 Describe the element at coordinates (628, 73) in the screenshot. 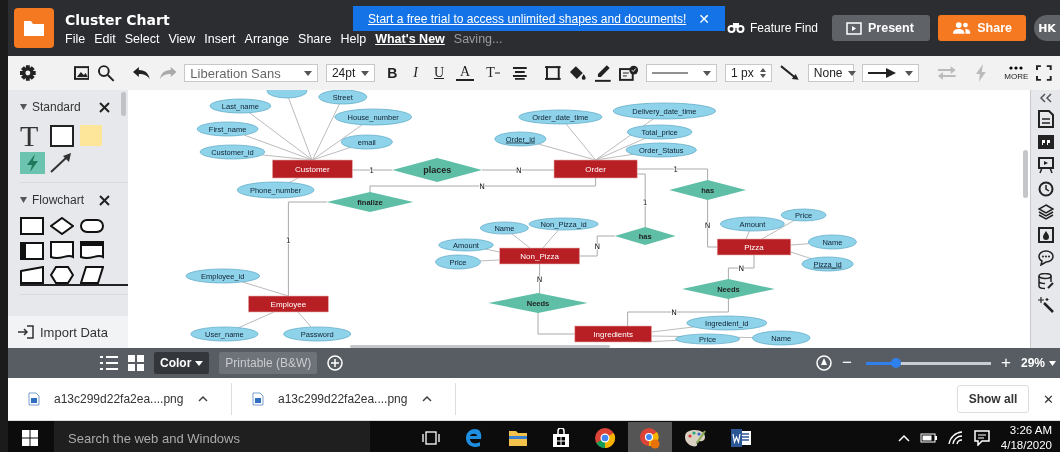

I see `conditional-format-icon` at that location.